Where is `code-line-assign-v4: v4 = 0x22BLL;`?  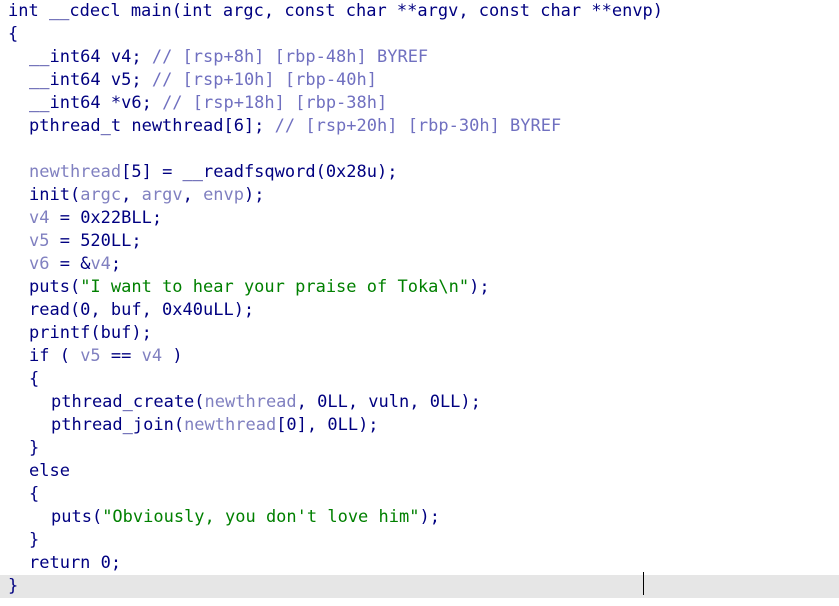 code-line-assign-v4: v4 = 0x22BLL; is located at coordinates (419, 218).